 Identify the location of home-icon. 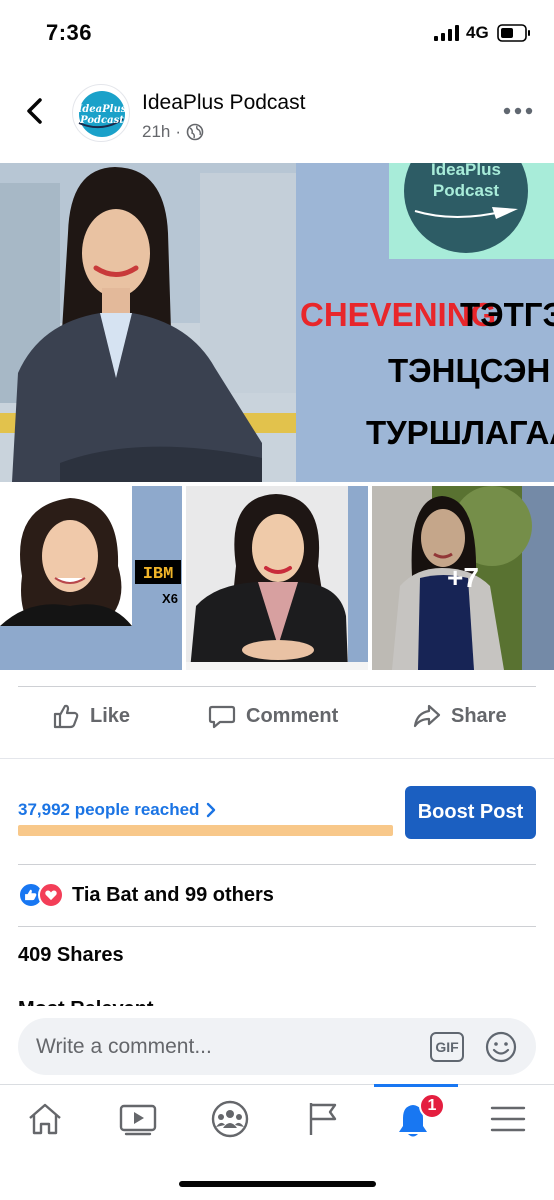
(45, 1119).